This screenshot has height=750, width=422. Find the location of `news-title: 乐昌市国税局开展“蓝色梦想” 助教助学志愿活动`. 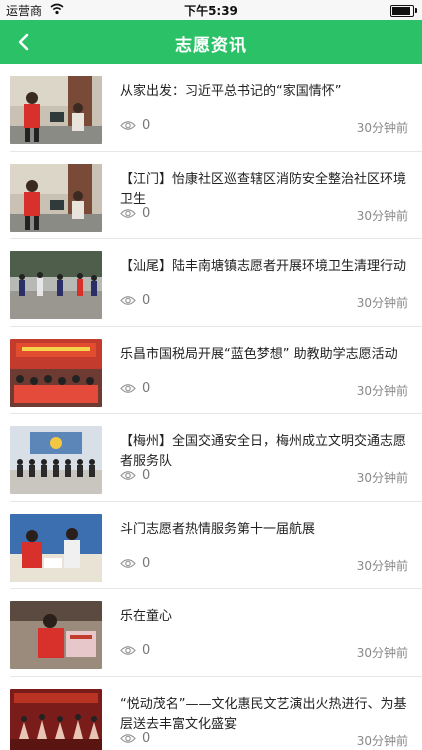

news-title: 乐昌市国税局开展“蓝色梦想” 助教助学志愿活动 is located at coordinates (259, 354).